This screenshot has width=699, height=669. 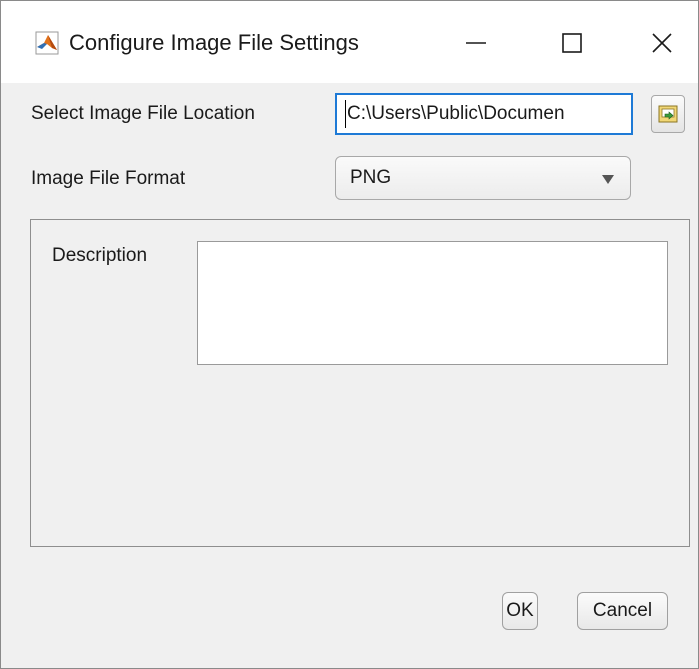 What do you see at coordinates (371, 177) in the screenshot?
I see `format-selected-value: PNG` at bounding box center [371, 177].